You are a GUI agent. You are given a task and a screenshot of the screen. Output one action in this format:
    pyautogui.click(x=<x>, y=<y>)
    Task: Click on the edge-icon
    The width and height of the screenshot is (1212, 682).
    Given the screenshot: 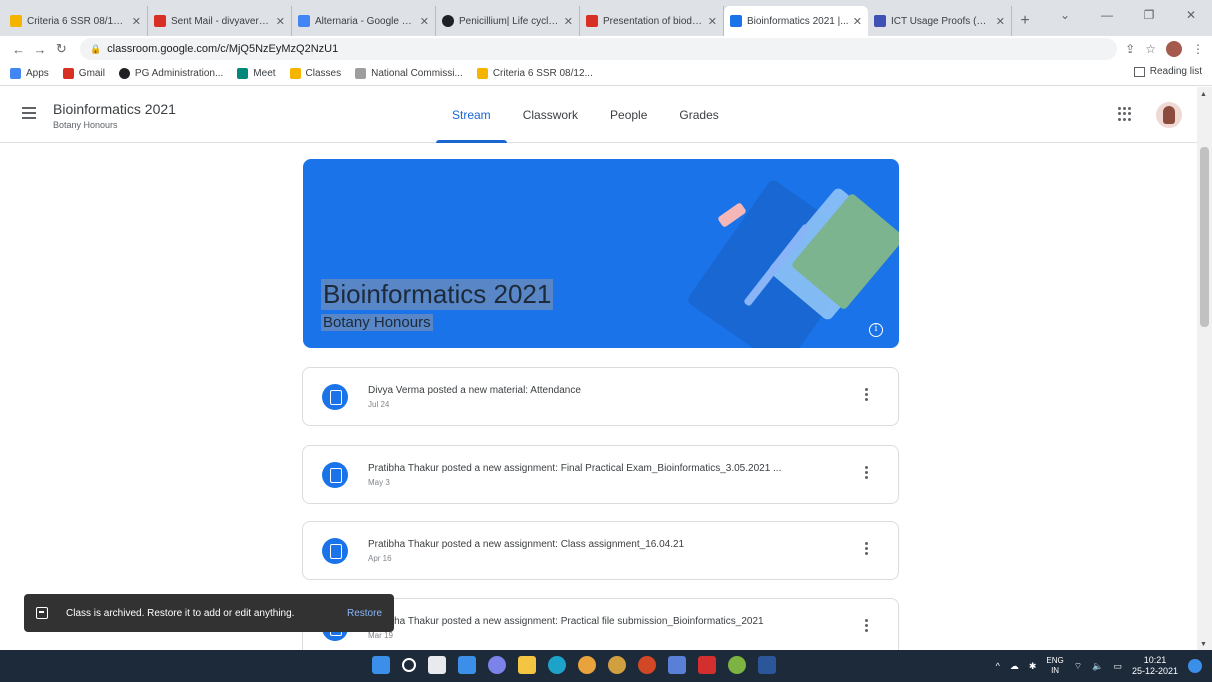 What is the action you would take?
    pyautogui.click(x=557, y=665)
    